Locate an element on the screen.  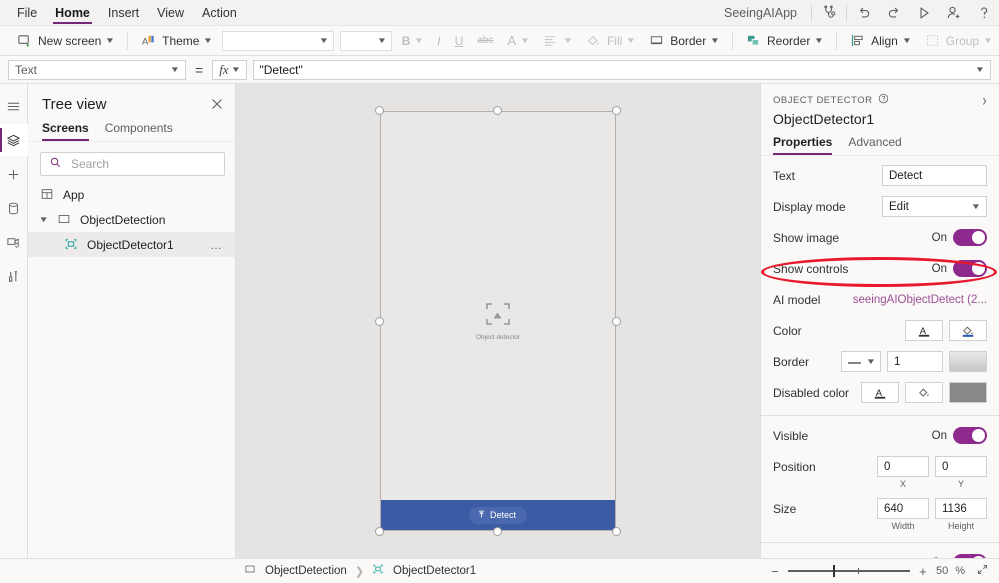
detect-button-bar: Detect is located at coordinates (498, 515).